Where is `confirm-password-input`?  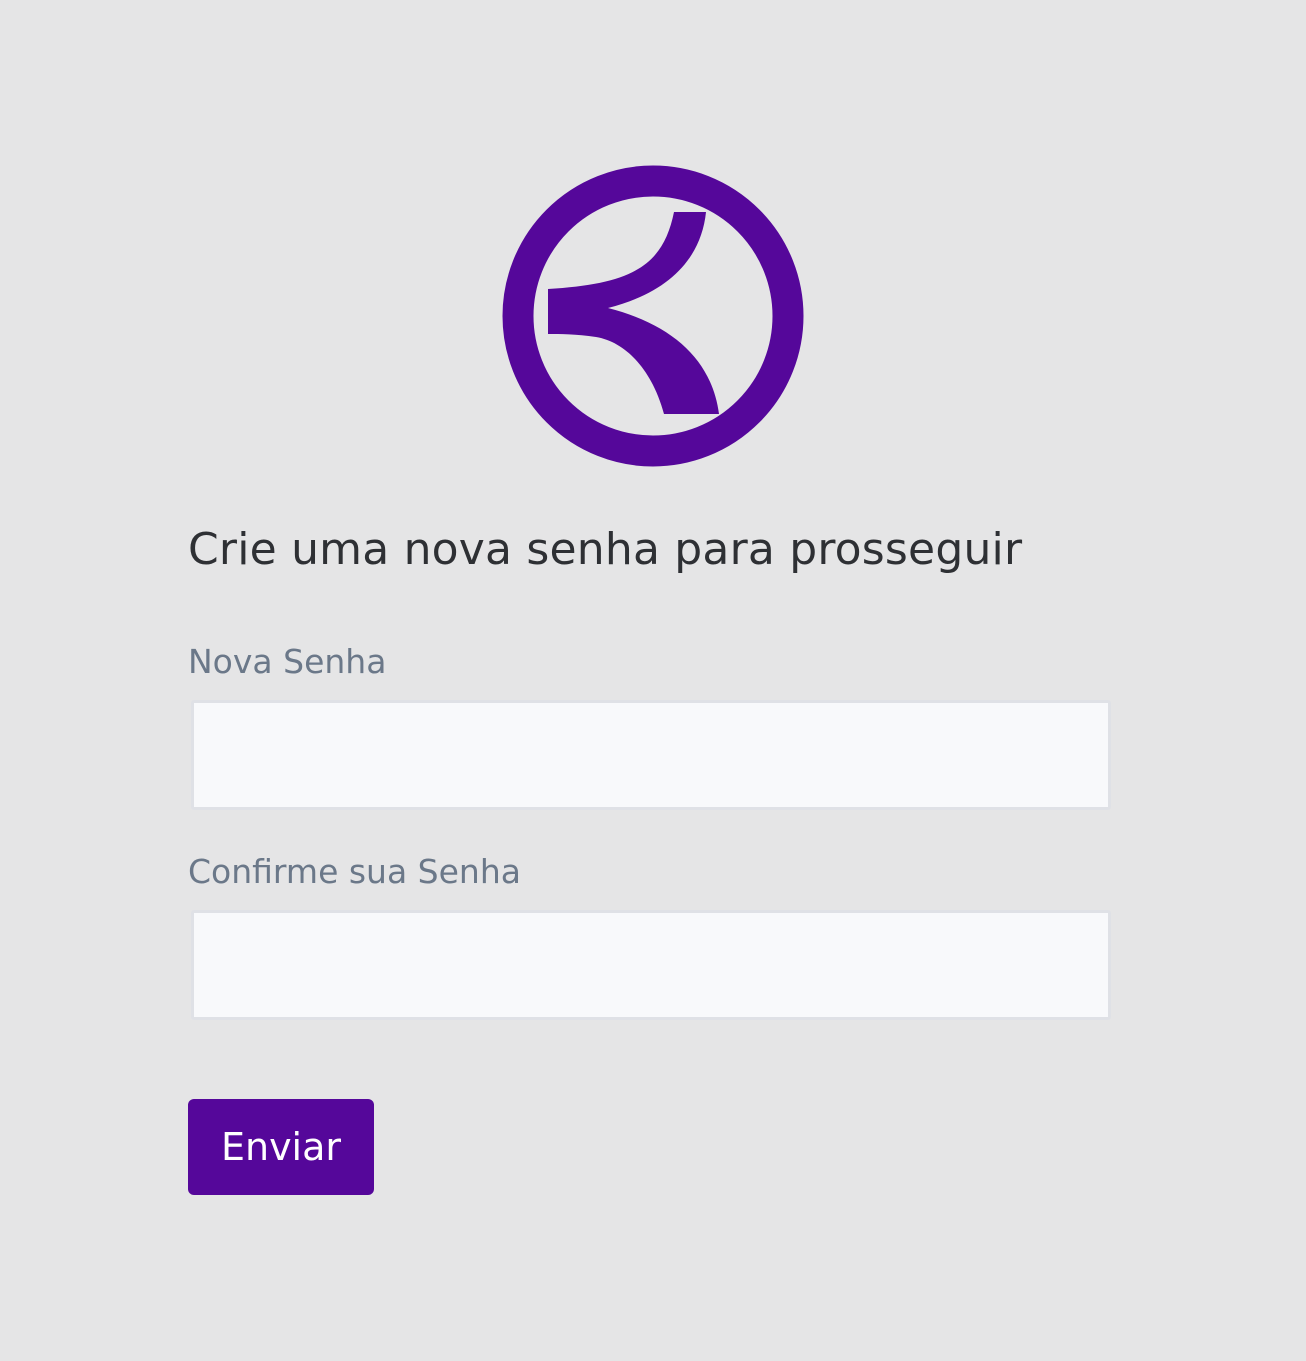
confirm-password-input is located at coordinates (651, 965).